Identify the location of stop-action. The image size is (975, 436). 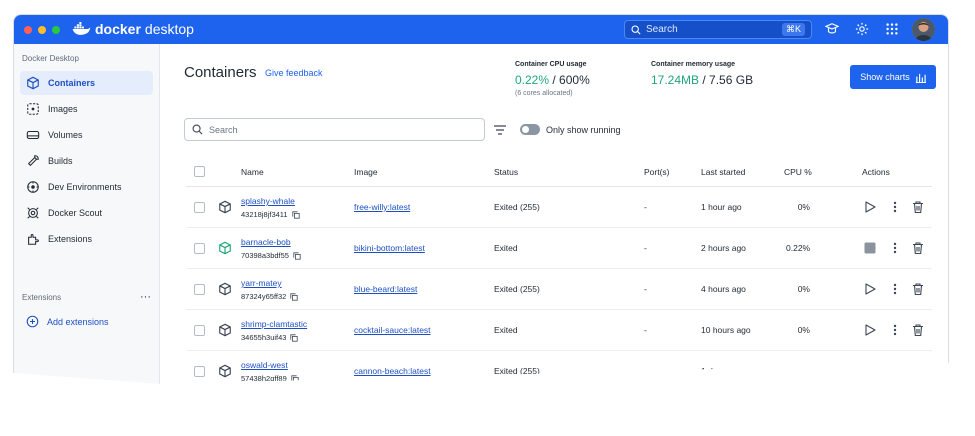
(870, 248).